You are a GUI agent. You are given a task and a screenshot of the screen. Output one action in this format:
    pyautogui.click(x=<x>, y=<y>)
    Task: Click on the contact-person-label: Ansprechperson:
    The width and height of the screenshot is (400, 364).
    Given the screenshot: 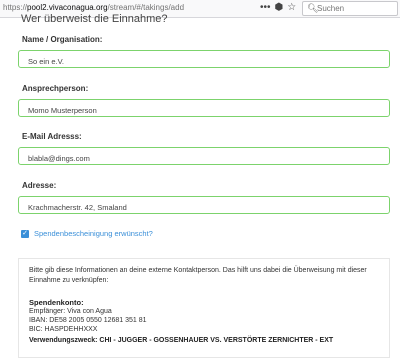 What is the action you would take?
    pyautogui.click(x=55, y=88)
    